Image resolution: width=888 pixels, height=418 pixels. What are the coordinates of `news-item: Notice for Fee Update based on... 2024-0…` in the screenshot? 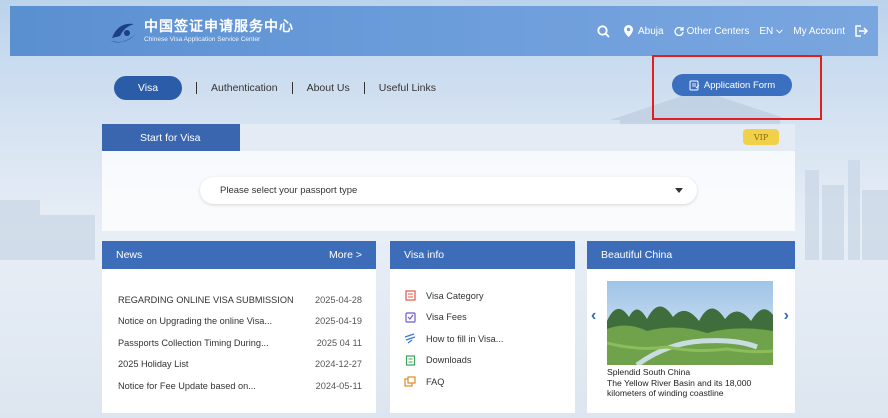 It's located at (247, 386).